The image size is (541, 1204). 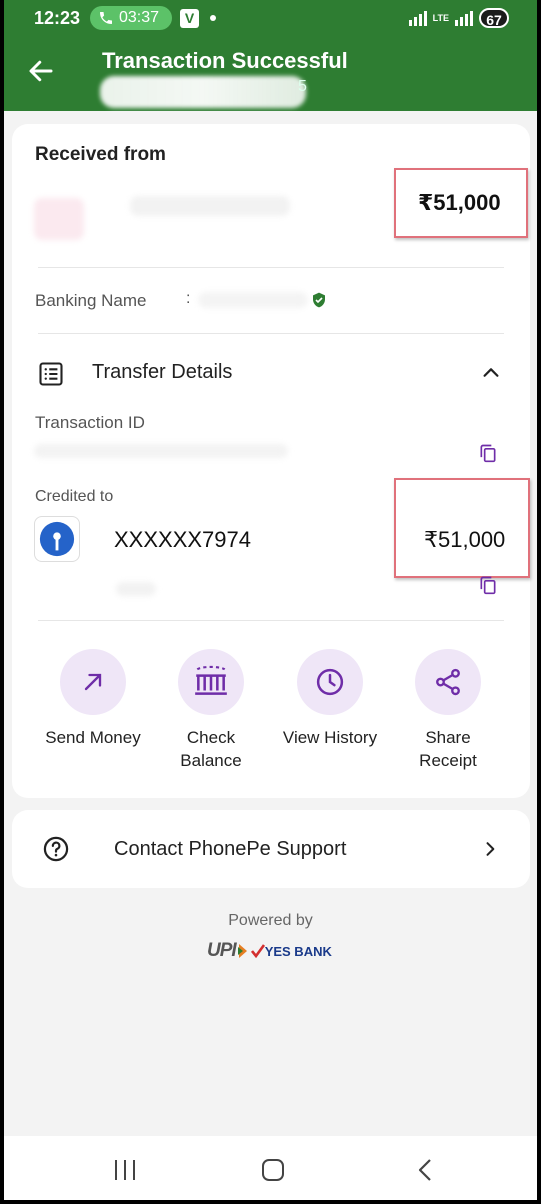 I want to click on back-arrow-icon, so click(x=41, y=71).